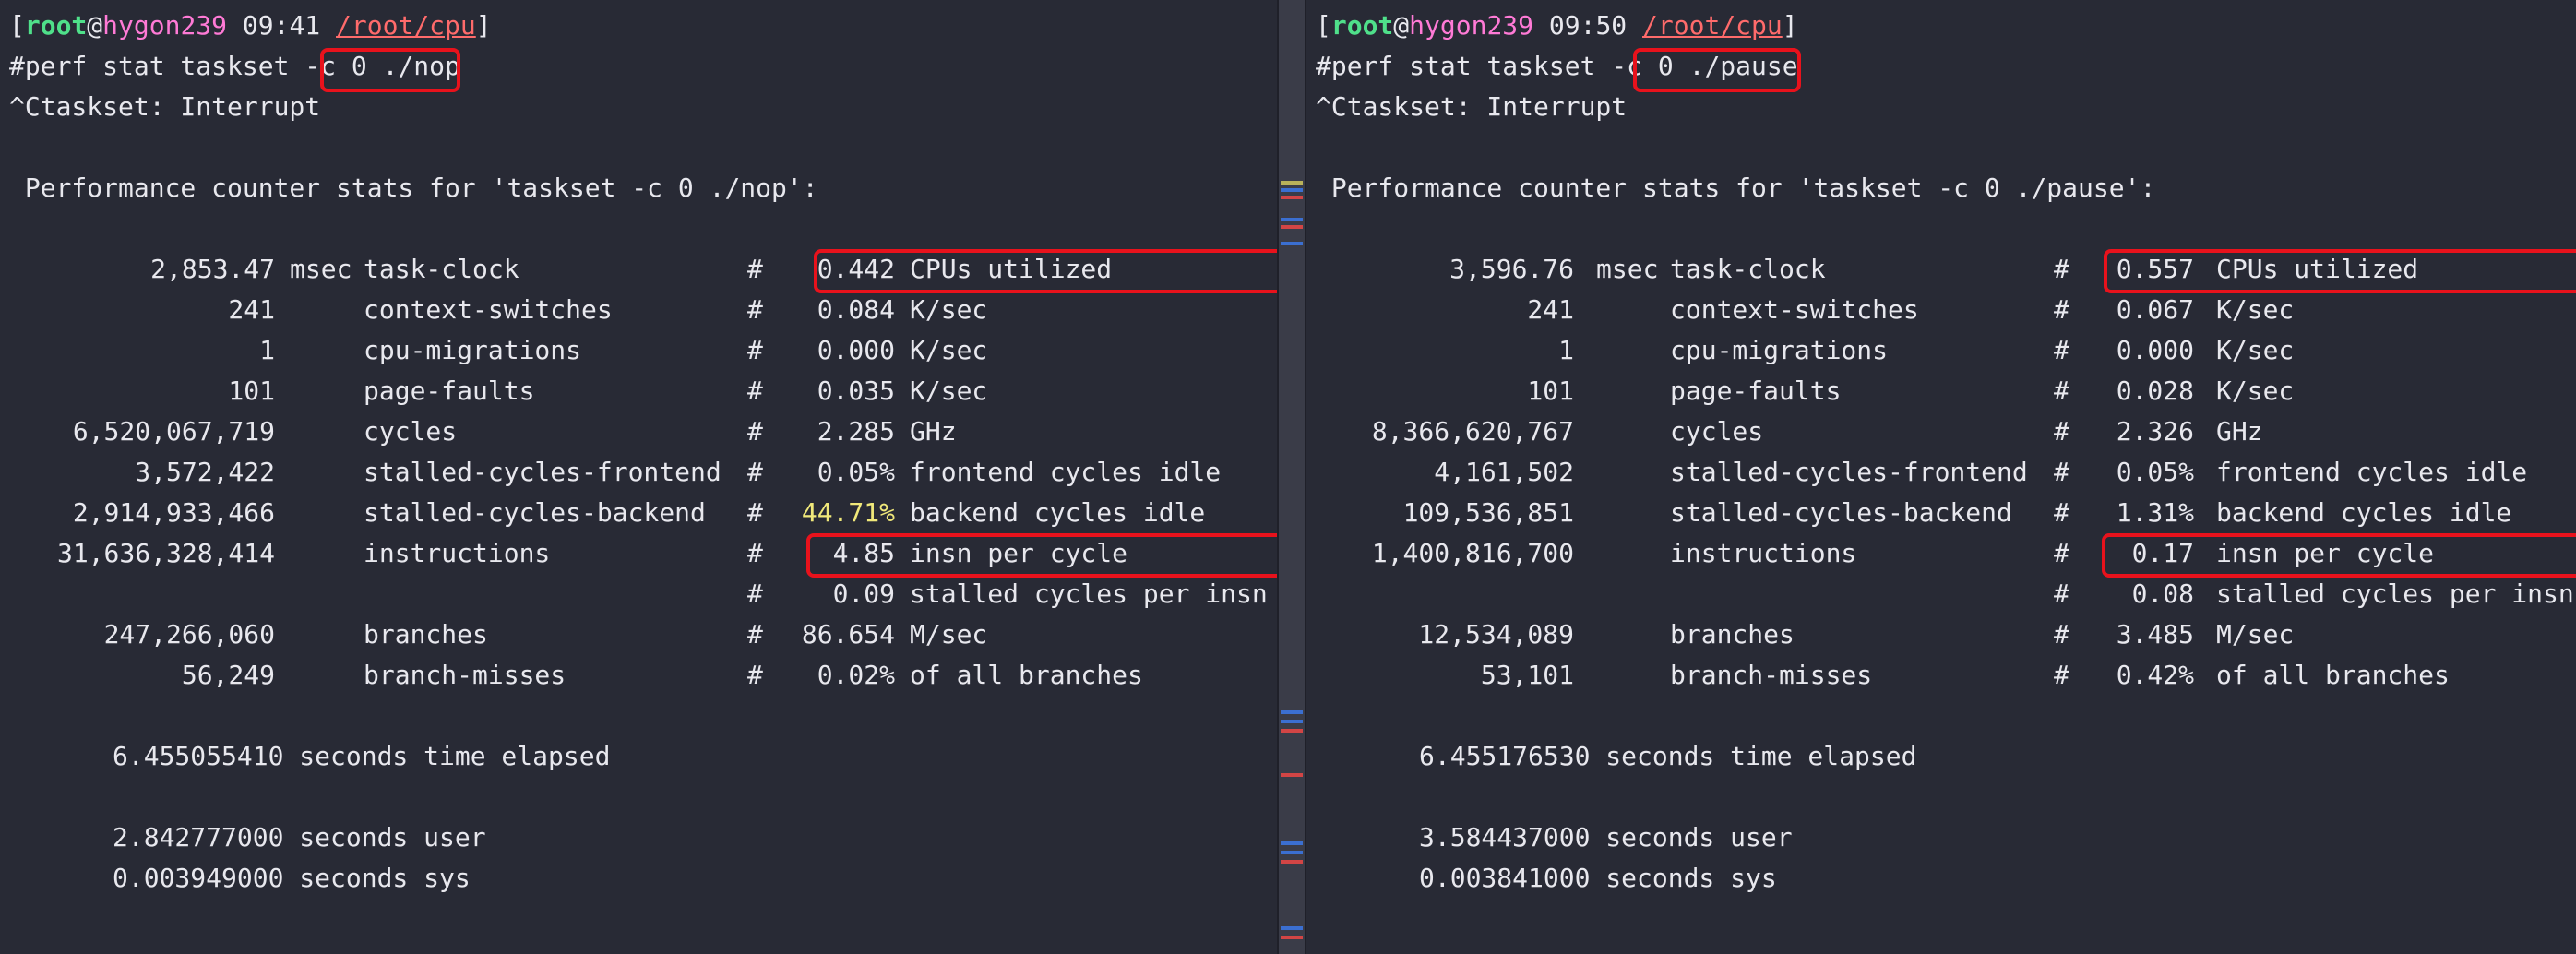 The height and width of the screenshot is (954, 2576). I want to click on event-name: instructions, so click(1763, 553).